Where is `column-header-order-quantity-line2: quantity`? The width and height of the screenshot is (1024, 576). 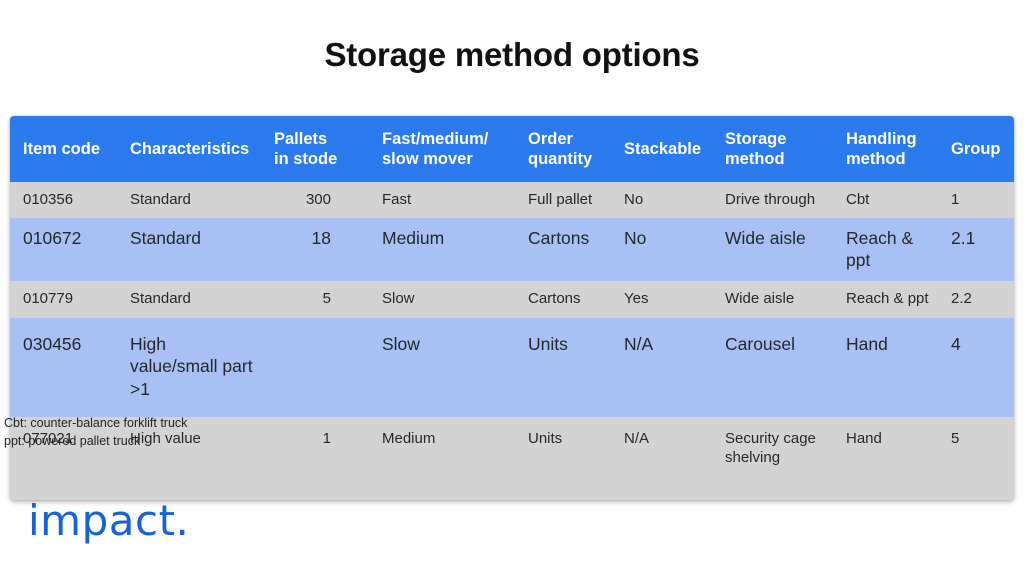 column-header-order-quantity-line2: quantity is located at coordinates (560, 159).